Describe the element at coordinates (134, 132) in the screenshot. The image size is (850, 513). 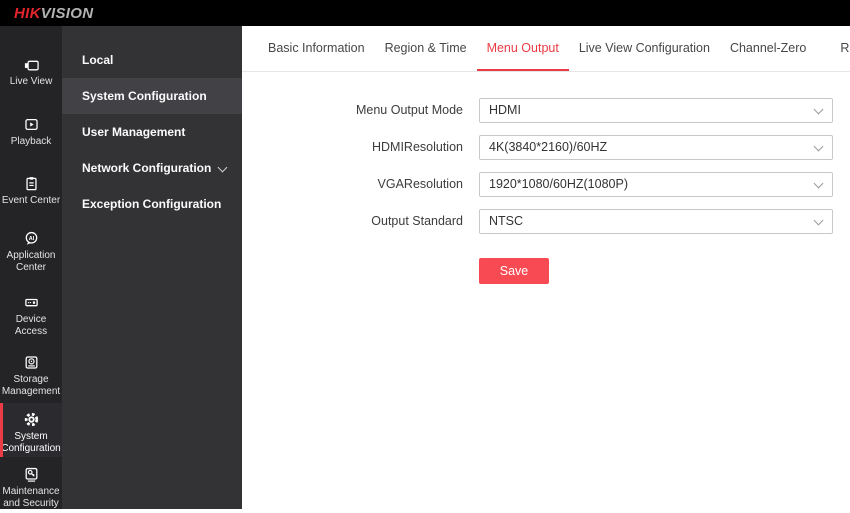
I see `menu-item-label: User Management` at that location.